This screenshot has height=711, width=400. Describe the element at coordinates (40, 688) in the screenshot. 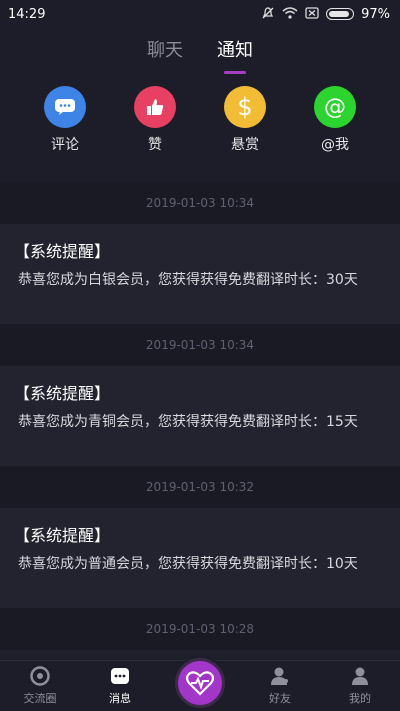

I see `nav-community: 交流圈` at that location.